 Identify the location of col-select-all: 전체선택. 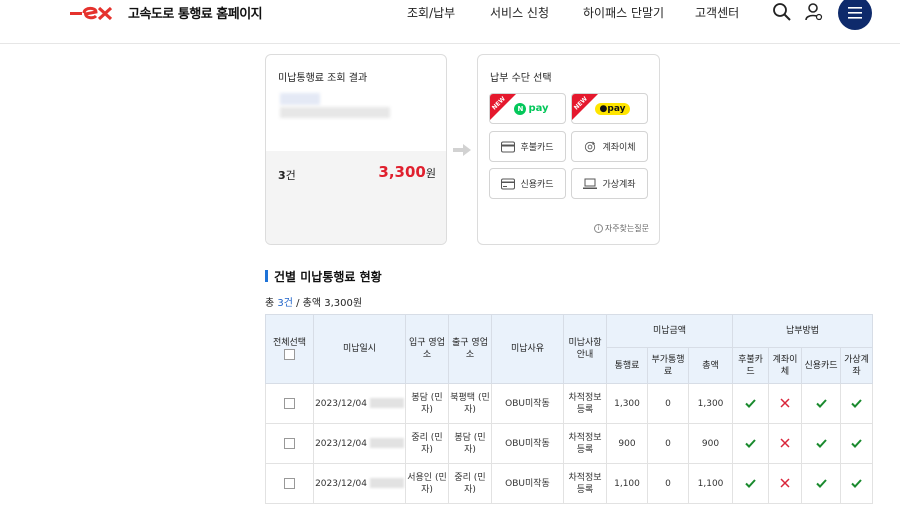
(289, 349).